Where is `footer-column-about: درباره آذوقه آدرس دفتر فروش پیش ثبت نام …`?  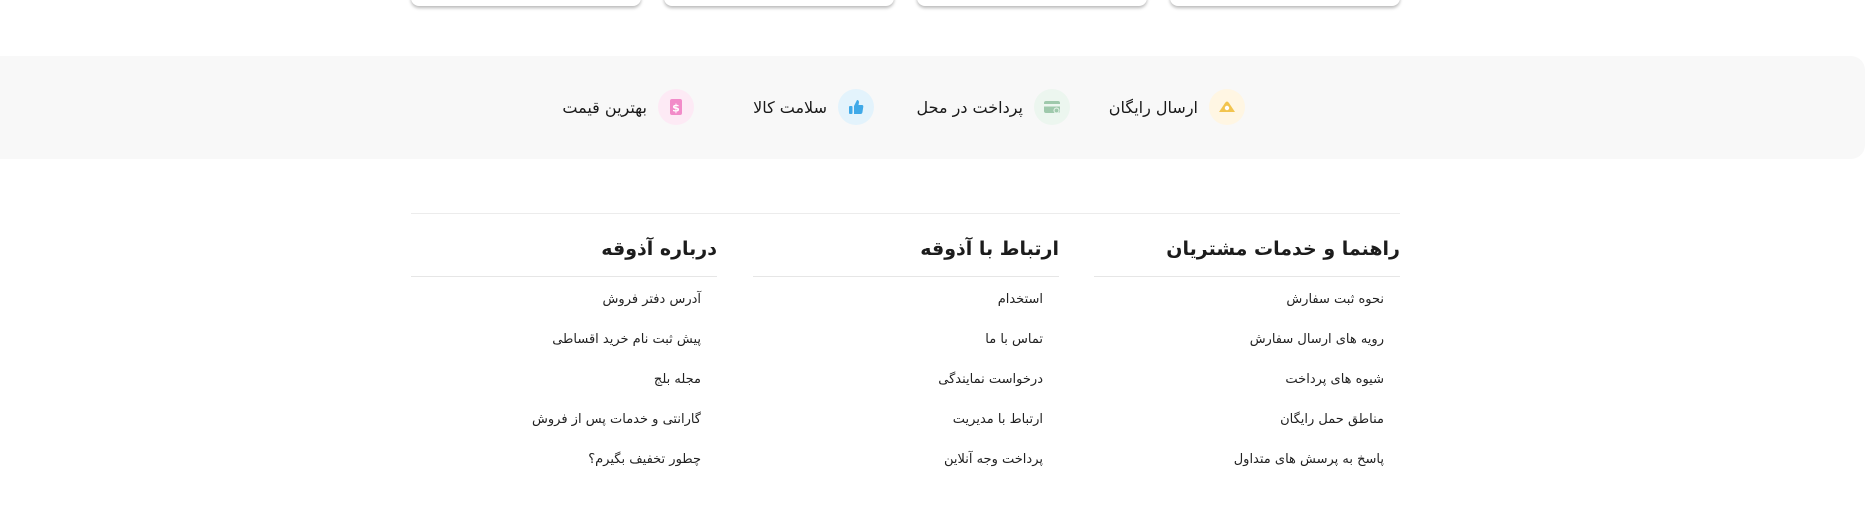
footer-column-about: درباره آذوقه آدرس دفتر فروش پیش ثبت نام … is located at coordinates (564, 361).